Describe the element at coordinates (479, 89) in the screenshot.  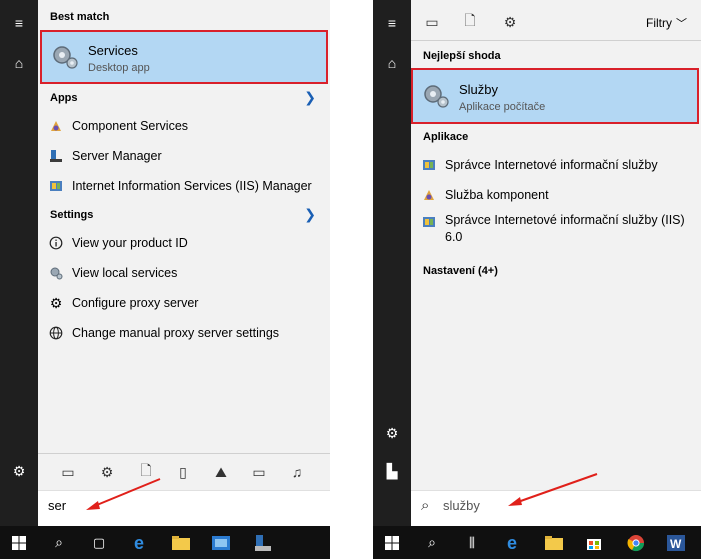
I see `best-match-title: Služby` at that location.